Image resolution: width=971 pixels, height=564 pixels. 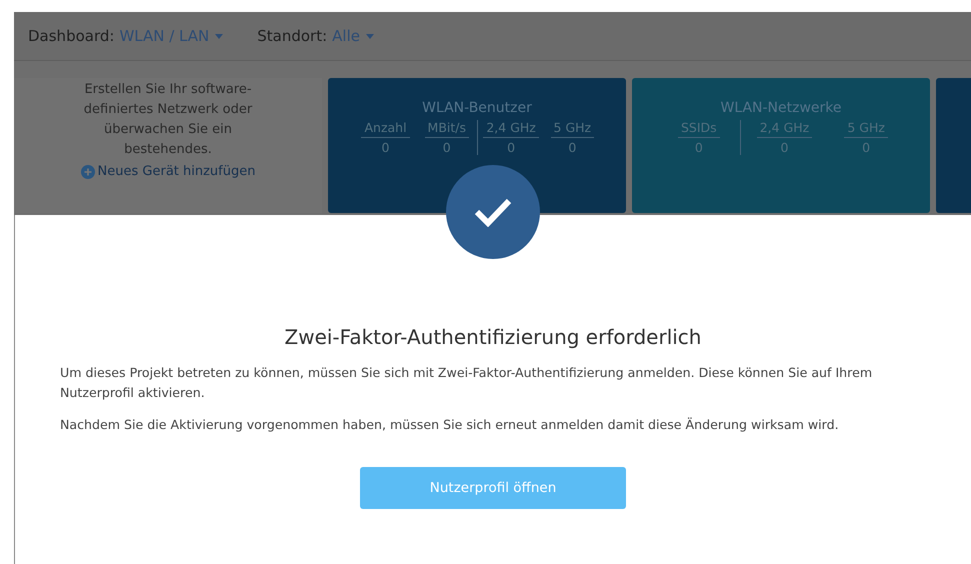 I want to click on card-title: WLAN-Netzwerke, so click(x=781, y=108).